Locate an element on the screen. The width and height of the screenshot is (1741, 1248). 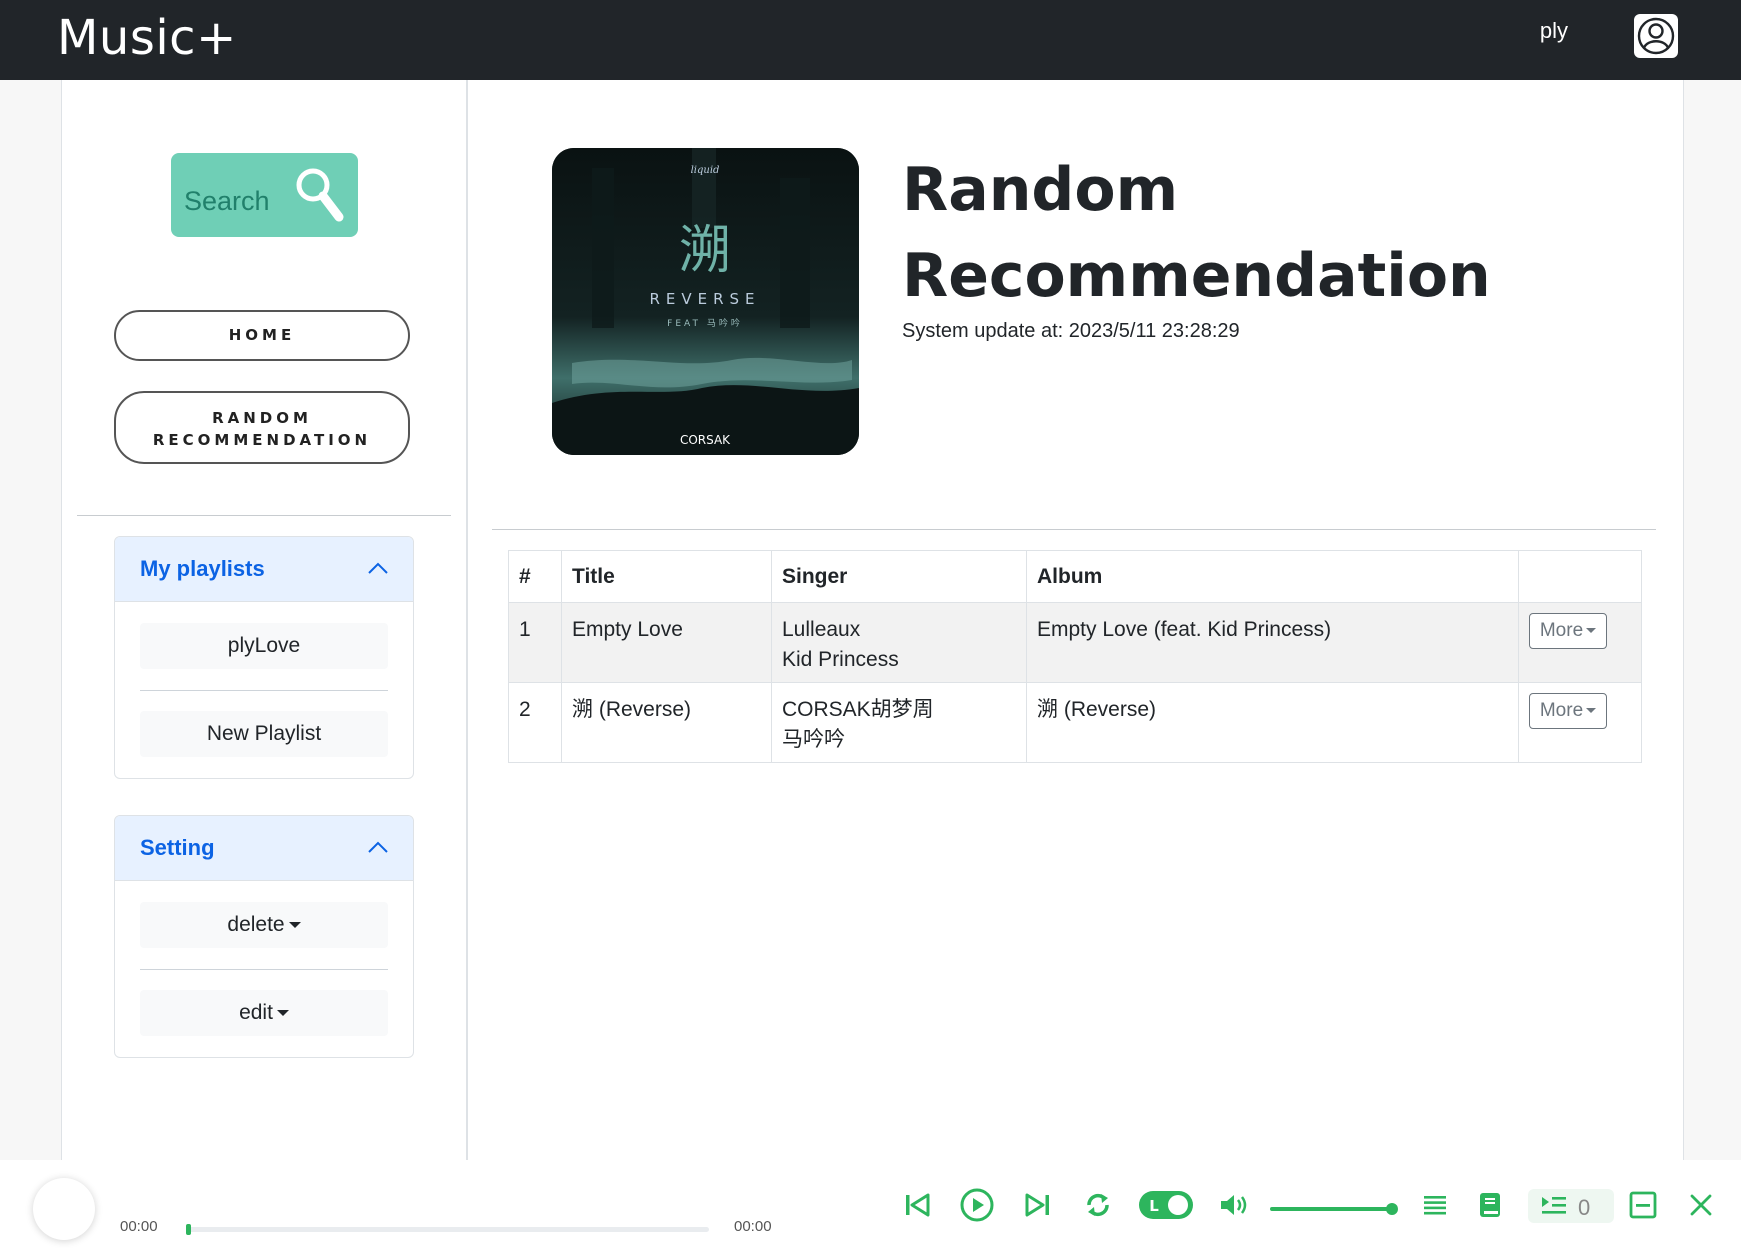
page-title-line2: Recommendation is located at coordinates (1196, 276).